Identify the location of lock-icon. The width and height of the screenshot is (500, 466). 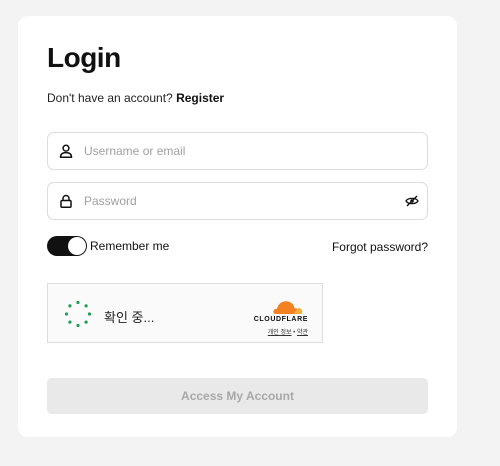
(66, 201).